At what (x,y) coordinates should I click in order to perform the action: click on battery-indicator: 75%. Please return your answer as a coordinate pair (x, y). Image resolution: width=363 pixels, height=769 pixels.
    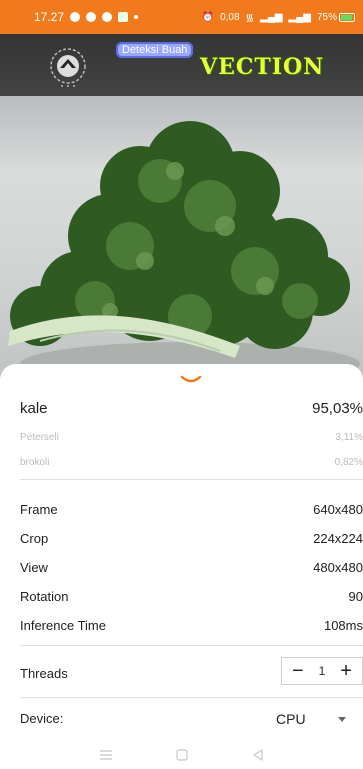
    Looking at the image, I should click on (336, 17).